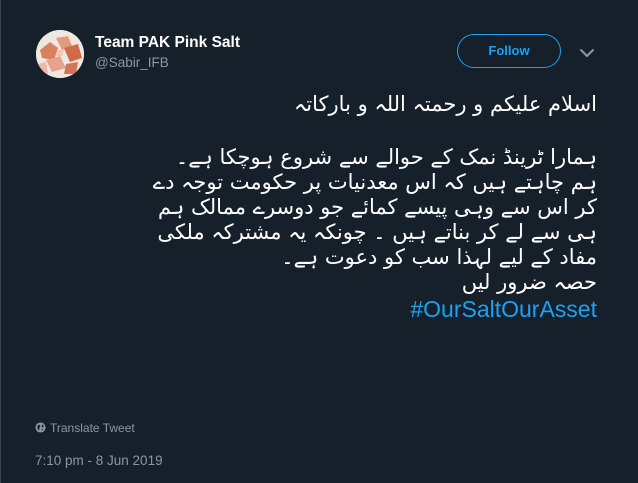 The height and width of the screenshot is (483, 638). Describe the element at coordinates (92, 428) in the screenshot. I see `translate-label: Translate Tweet` at that location.